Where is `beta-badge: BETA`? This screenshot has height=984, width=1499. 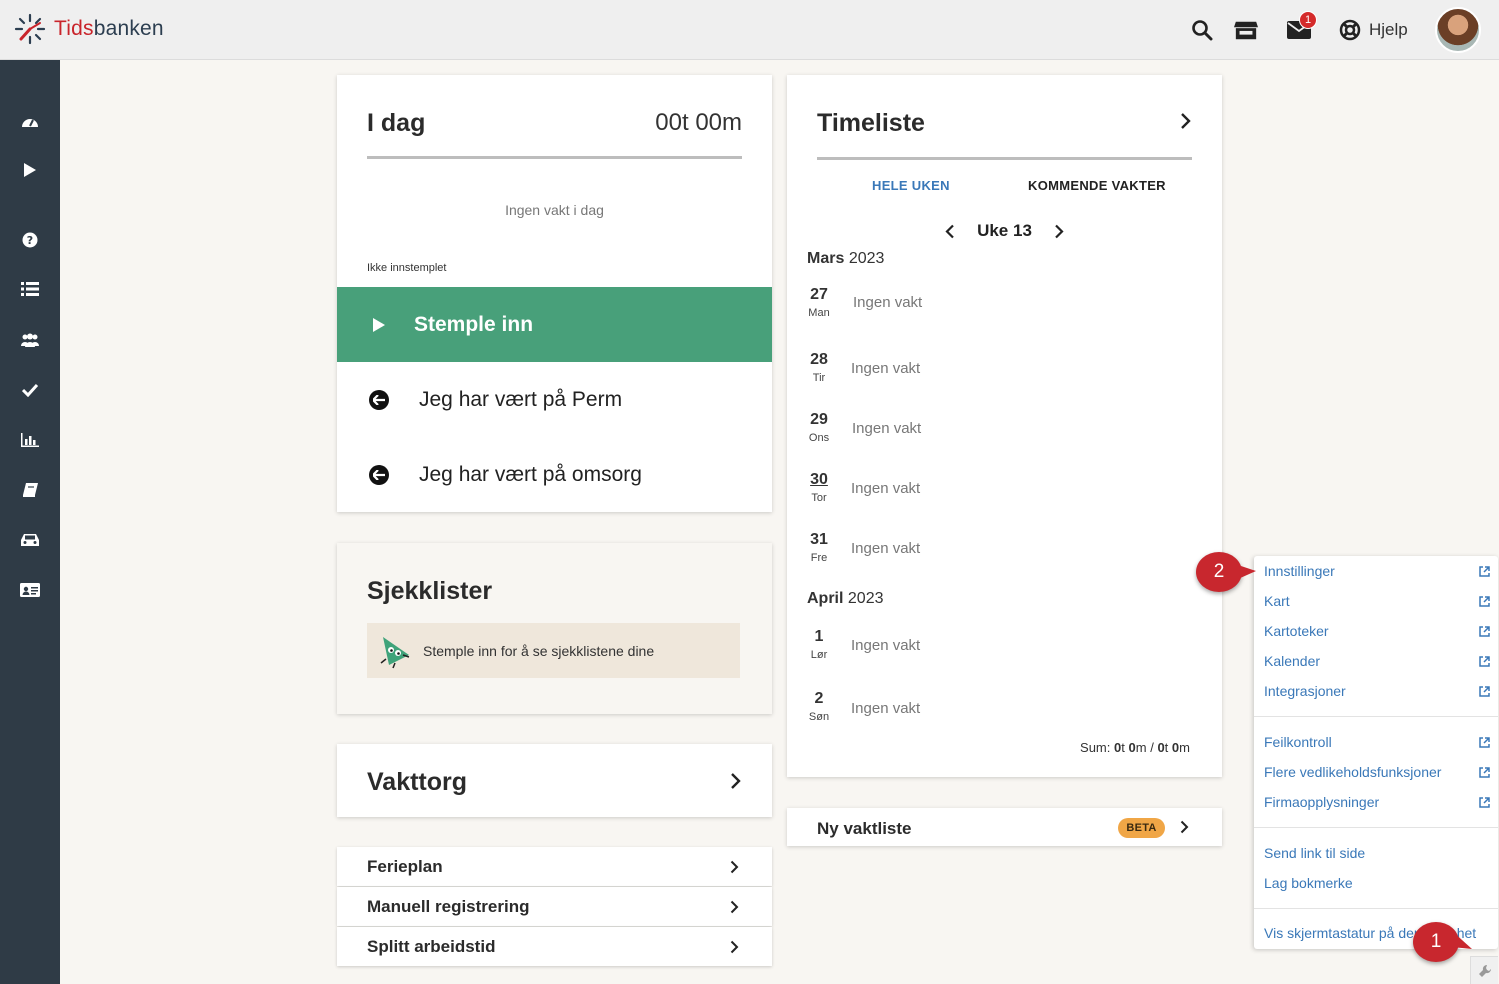 beta-badge: BETA is located at coordinates (1141, 828).